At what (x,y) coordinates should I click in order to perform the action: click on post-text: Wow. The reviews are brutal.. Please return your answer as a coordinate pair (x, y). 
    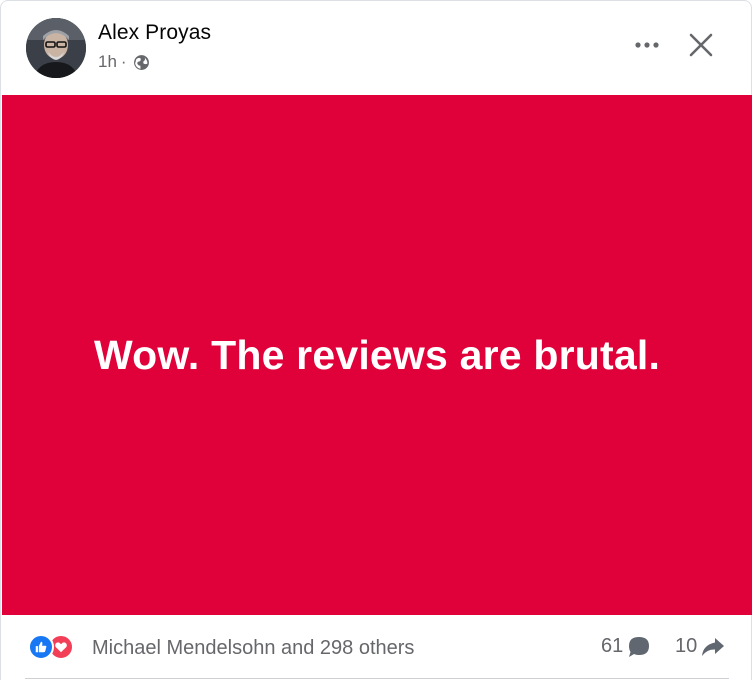
    Looking at the image, I should click on (377, 354).